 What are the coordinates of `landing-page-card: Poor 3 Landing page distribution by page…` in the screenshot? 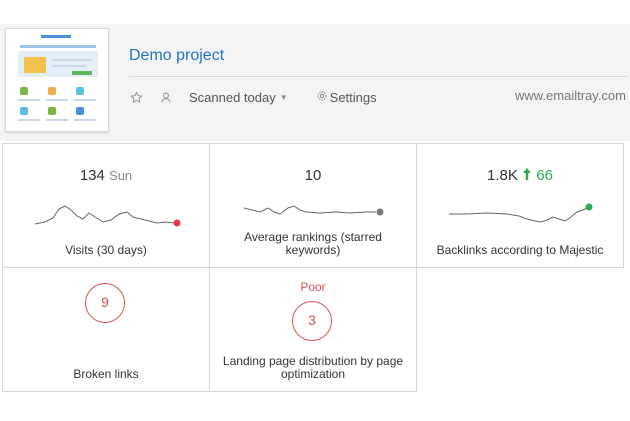 It's located at (313, 329).